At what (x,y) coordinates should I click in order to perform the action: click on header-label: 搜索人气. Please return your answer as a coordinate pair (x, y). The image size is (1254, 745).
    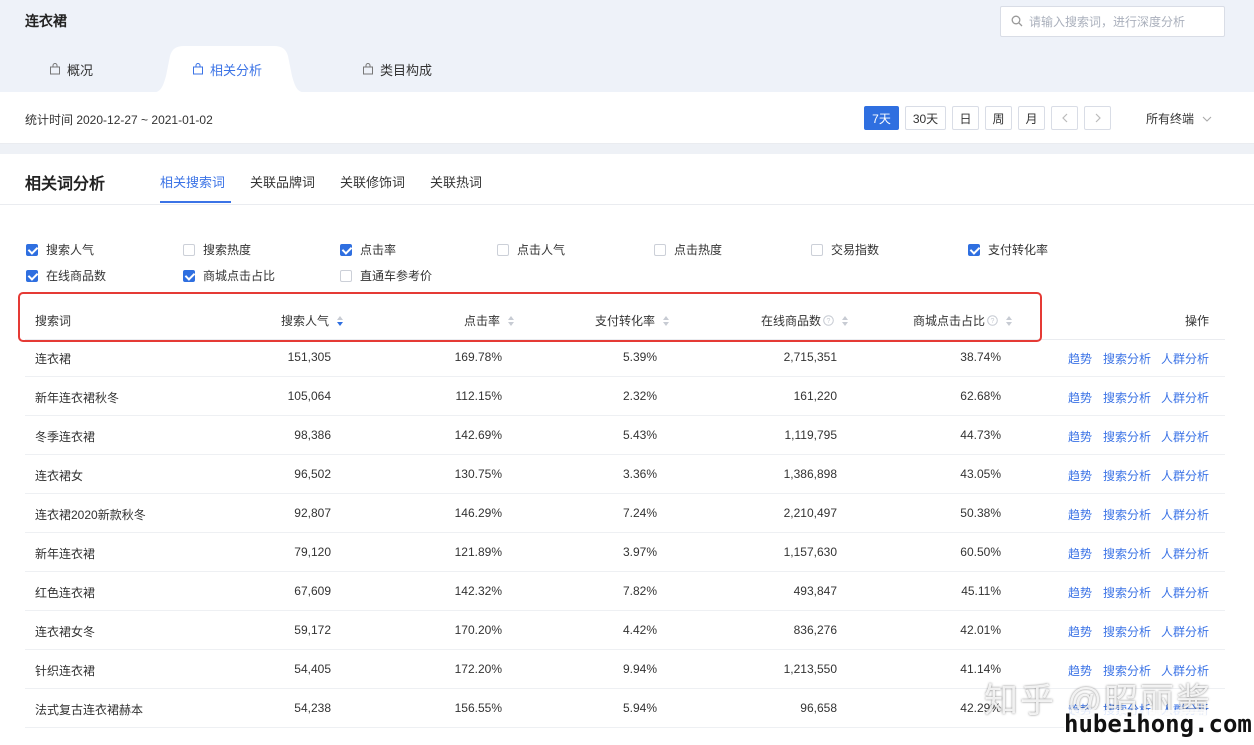
    Looking at the image, I should click on (305, 321).